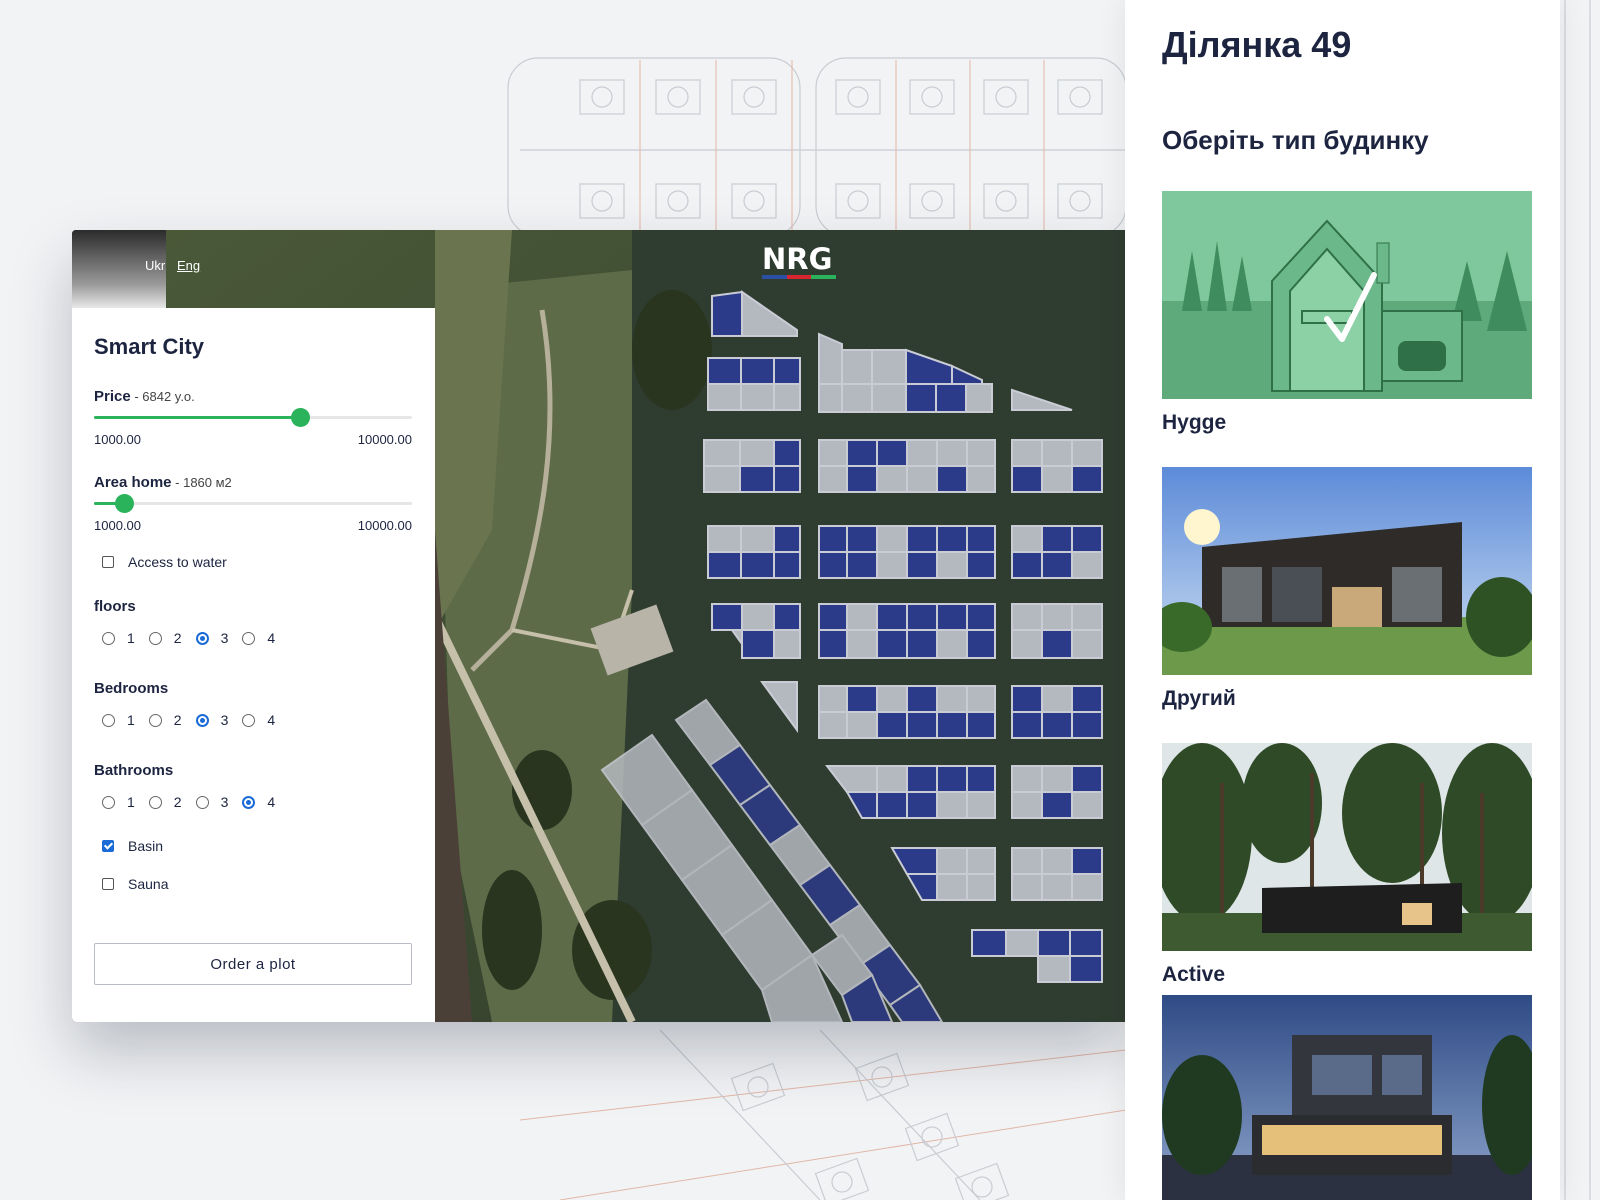  What do you see at coordinates (253, 503) in the screenshot?
I see `area-slider` at bounding box center [253, 503].